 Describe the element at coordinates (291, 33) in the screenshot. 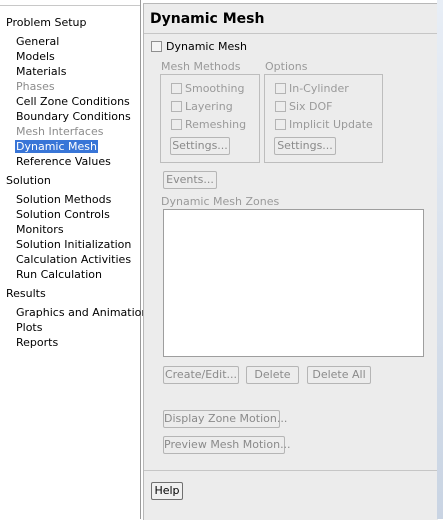

I see `title-divider` at that location.